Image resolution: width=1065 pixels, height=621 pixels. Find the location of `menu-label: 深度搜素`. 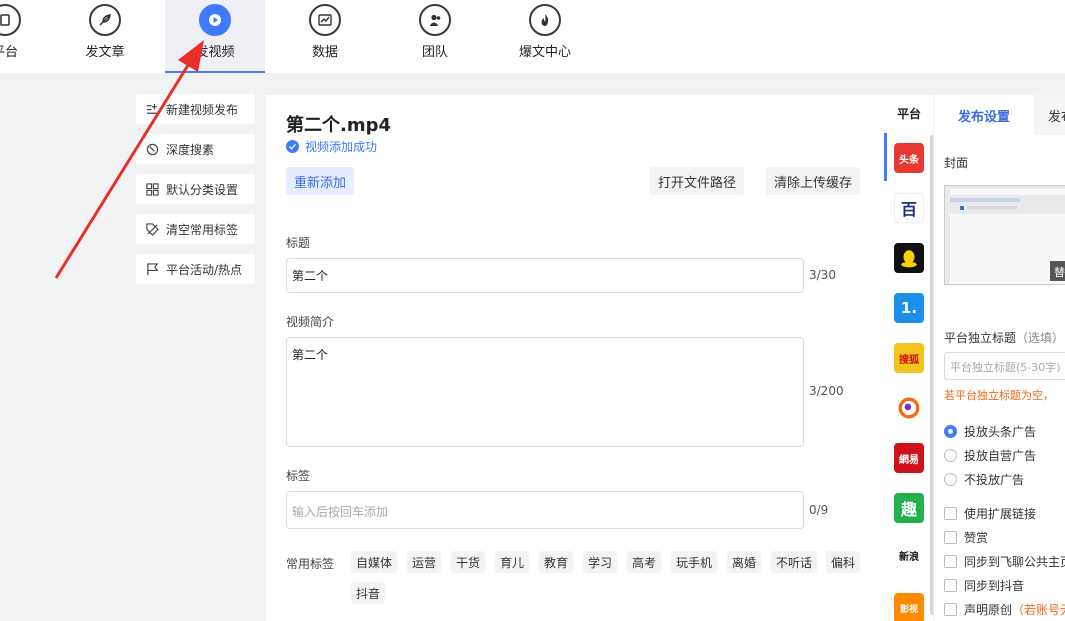

menu-label: 深度搜素 is located at coordinates (190, 149).